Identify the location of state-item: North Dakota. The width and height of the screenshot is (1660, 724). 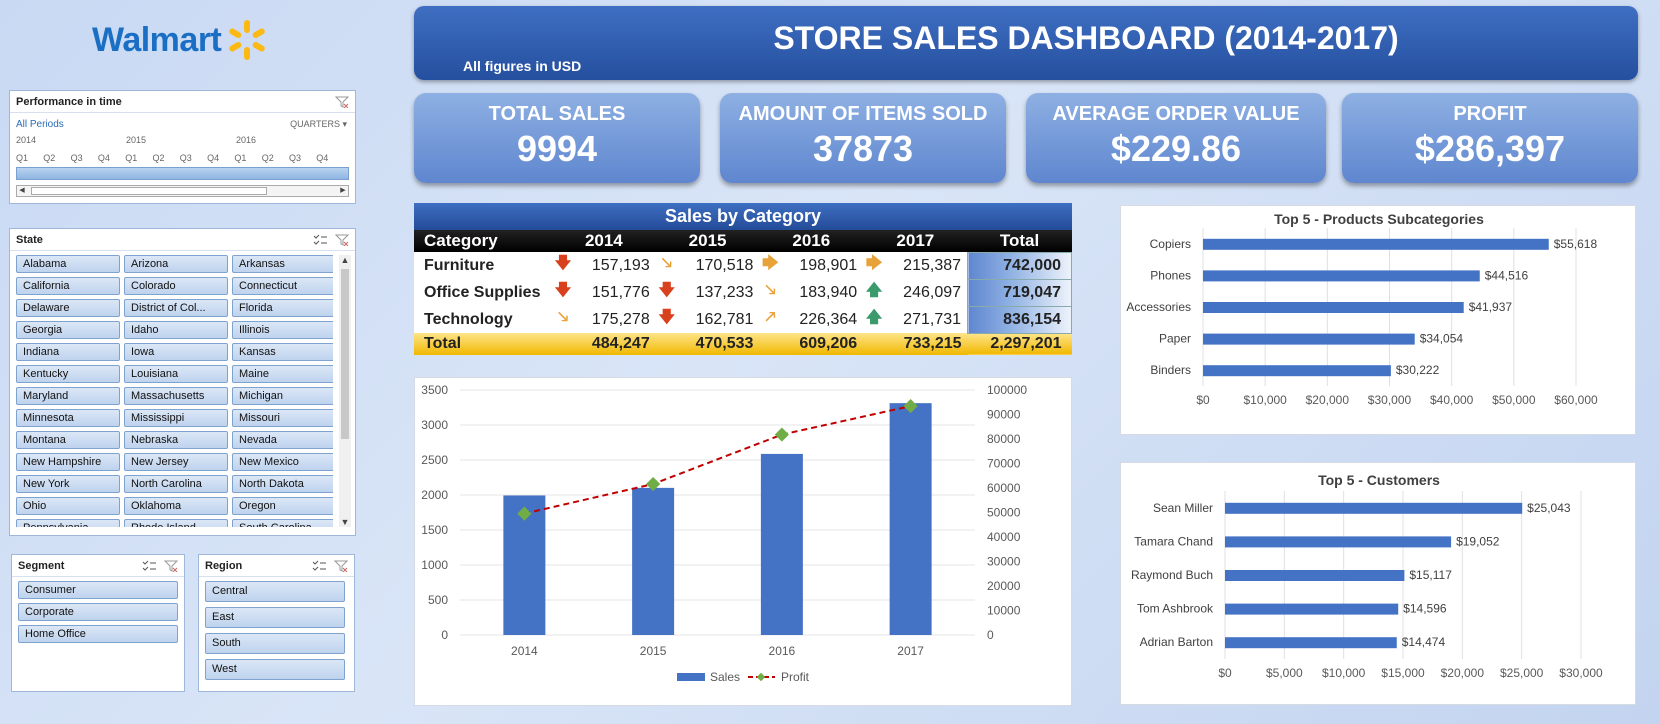
(282, 484).